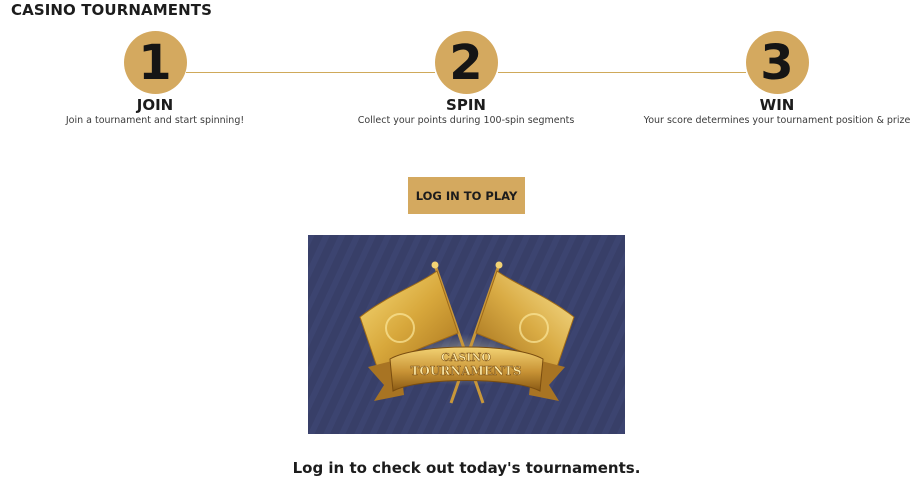  What do you see at coordinates (465, 371) in the screenshot?
I see `banner-text-line2: TOURNAMENTS` at bounding box center [465, 371].